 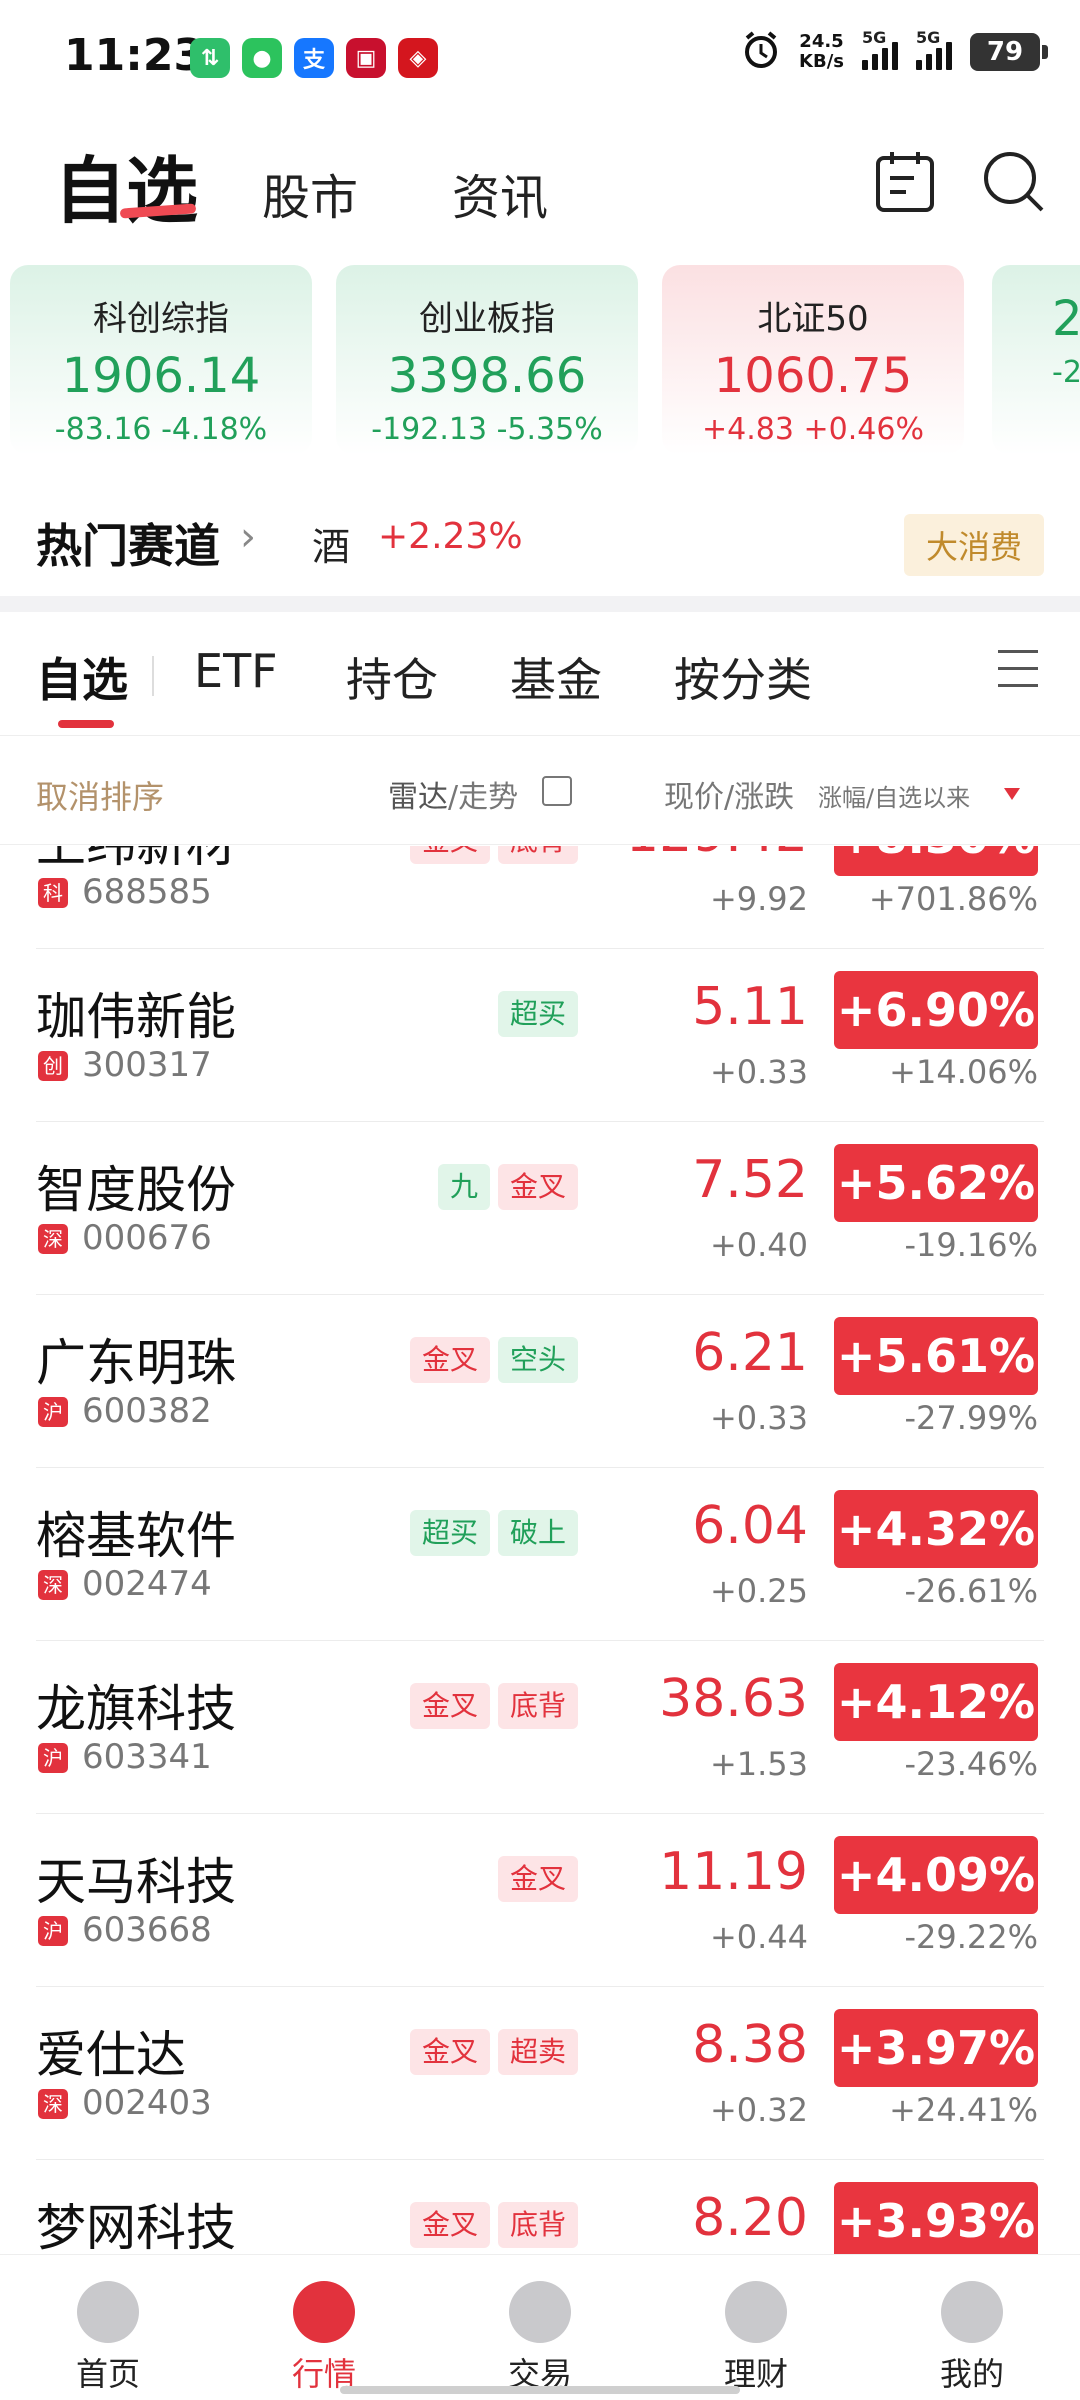 I want to click on nav-item-trade: 交易, so click(x=540, y=2327).